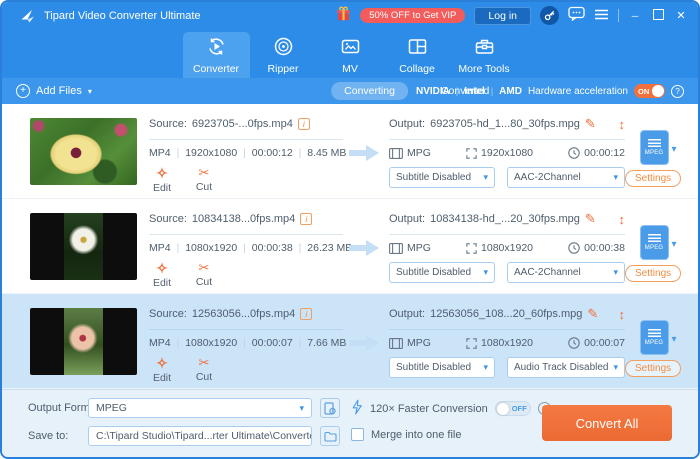  I want to click on toggle-state-label: OFF, so click(519, 408).